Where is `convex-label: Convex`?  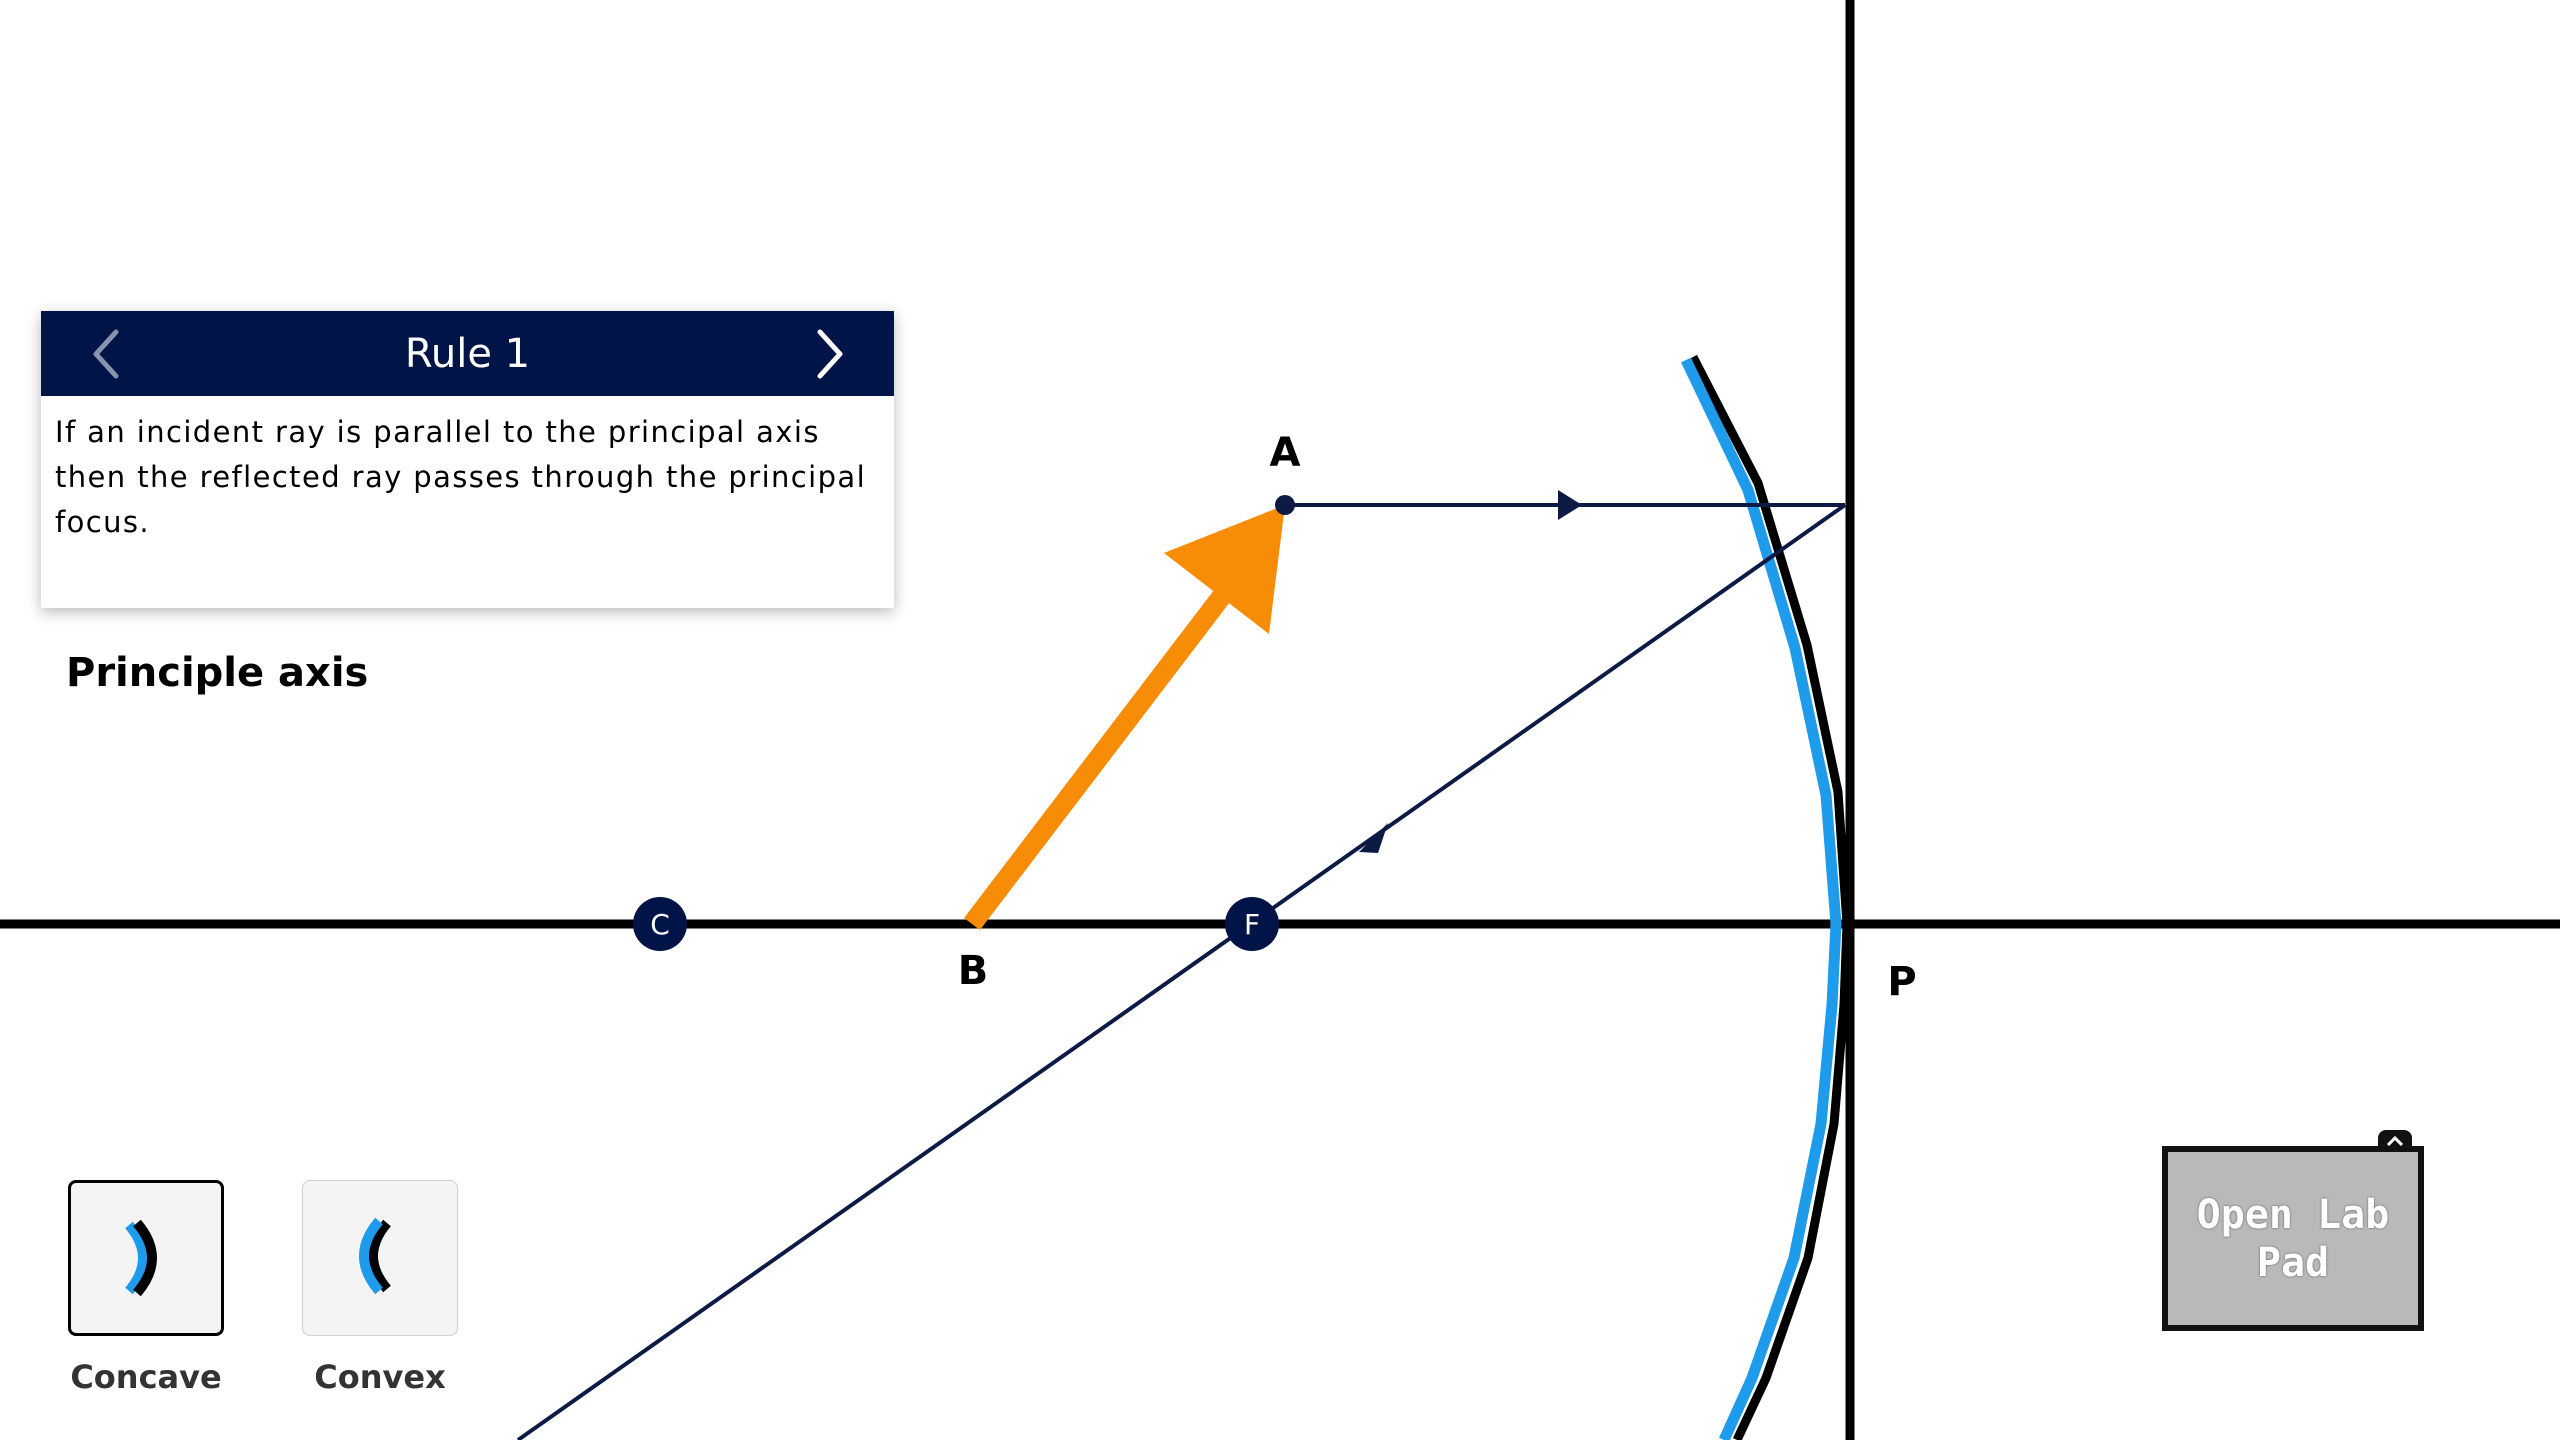
convex-label: Convex is located at coordinates (380, 1377).